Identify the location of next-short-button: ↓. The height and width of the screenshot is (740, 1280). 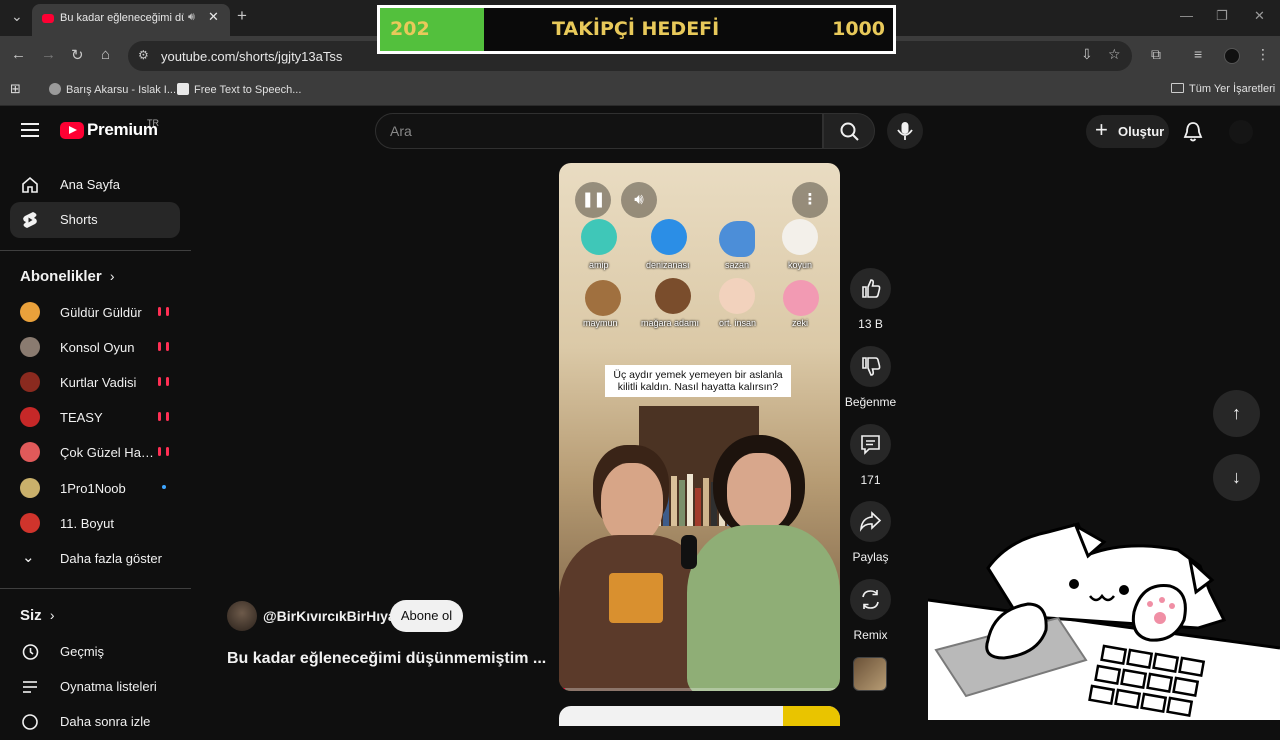
(1236, 477).